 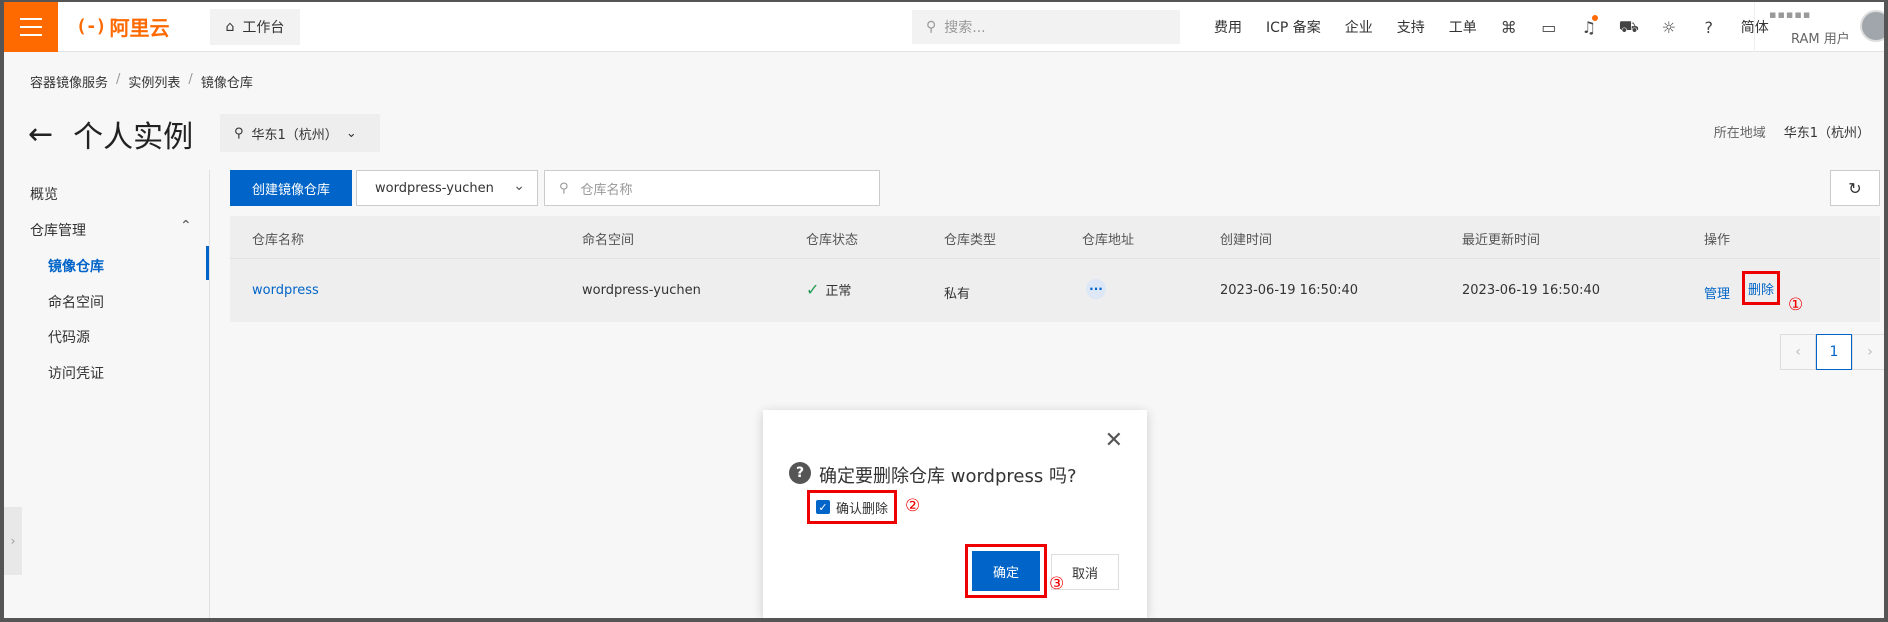 I want to click on refresh-icon: ↻, so click(x=1855, y=188).